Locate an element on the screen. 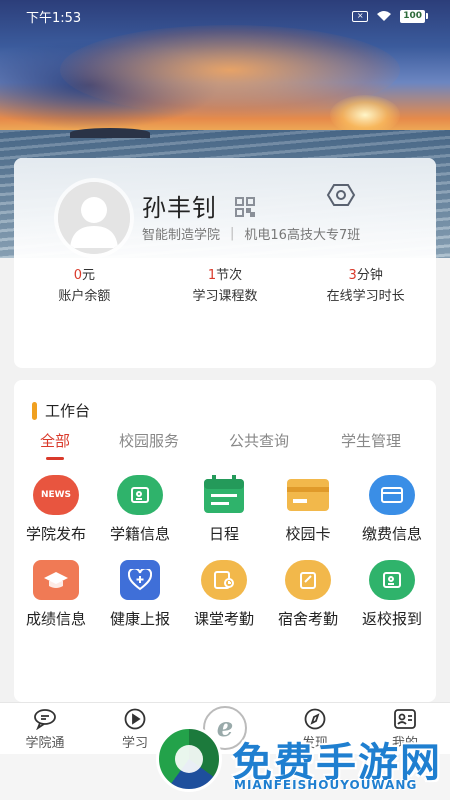 The image size is (450, 800). college-name: 智能制造学院 is located at coordinates (181, 235).